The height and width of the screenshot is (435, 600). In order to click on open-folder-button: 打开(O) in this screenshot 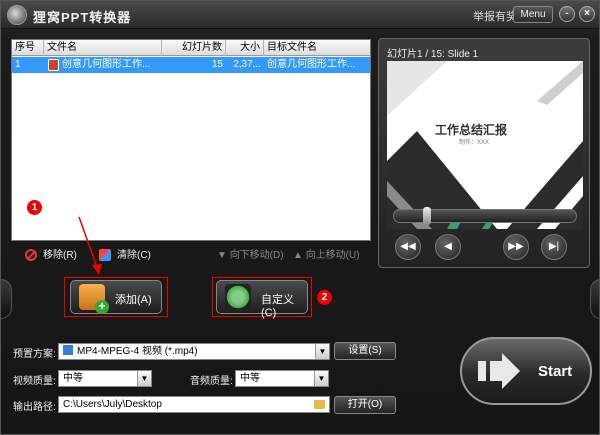, I will do `click(365, 405)`.